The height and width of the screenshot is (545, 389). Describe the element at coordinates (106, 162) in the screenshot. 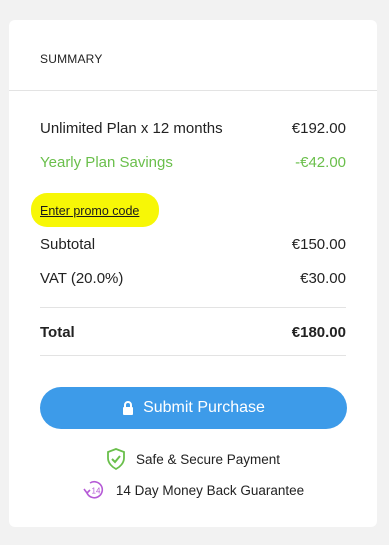

I see `savings-label: Yearly Plan Savings` at that location.